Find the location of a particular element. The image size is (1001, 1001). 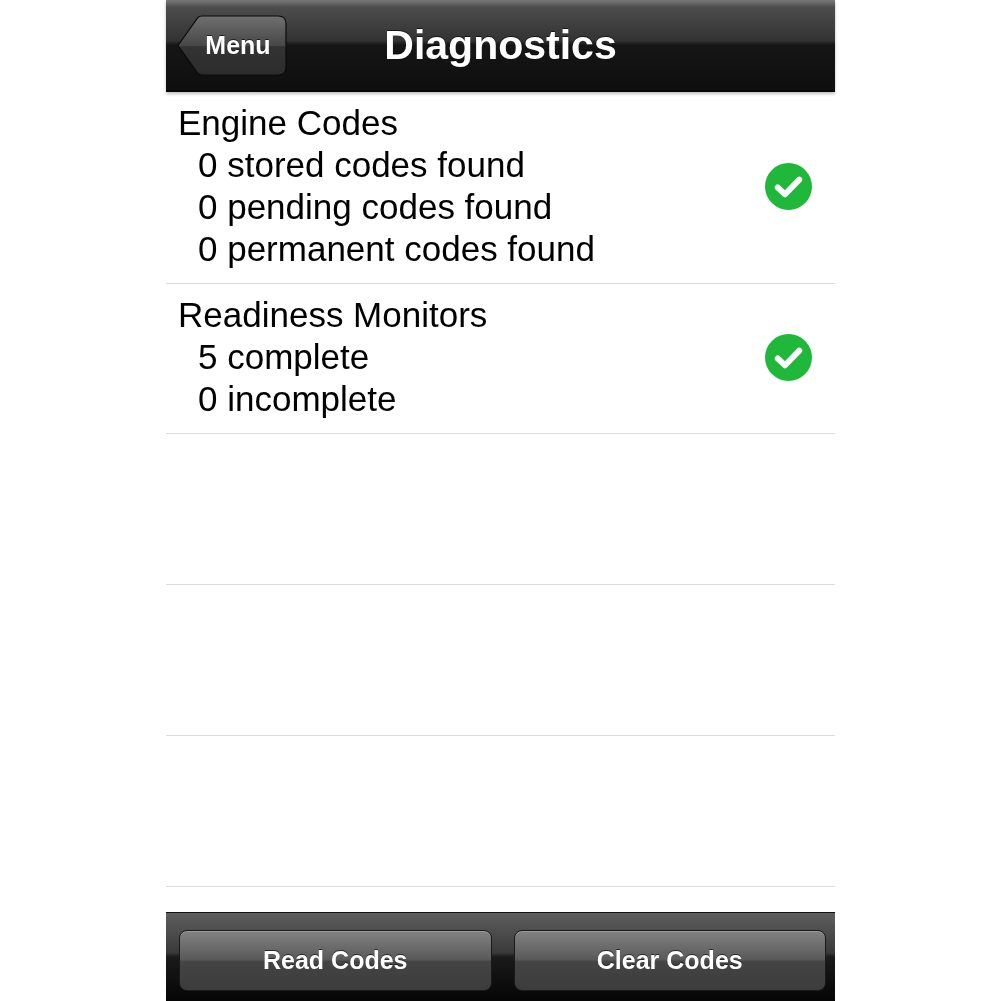

status-line: 5 complete is located at coordinates (284, 357).